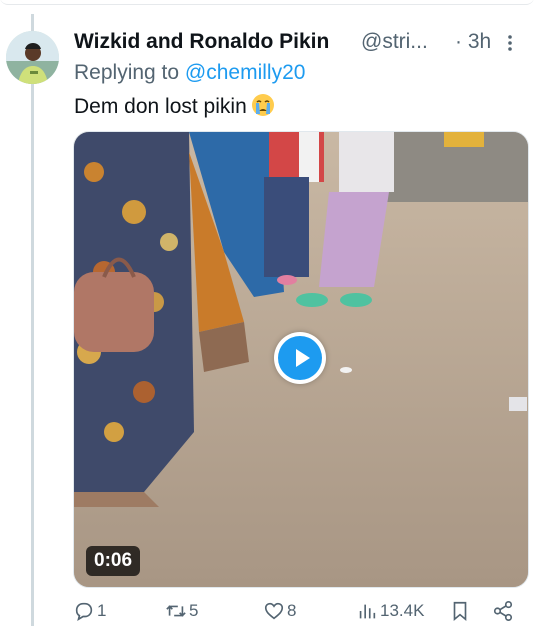 The height and width of the screenshot is (626, 534). What do you see at coordinates (113, 561) in the screenshot?
I see `video-duration: 0:06` at bounding box center [113, 561].